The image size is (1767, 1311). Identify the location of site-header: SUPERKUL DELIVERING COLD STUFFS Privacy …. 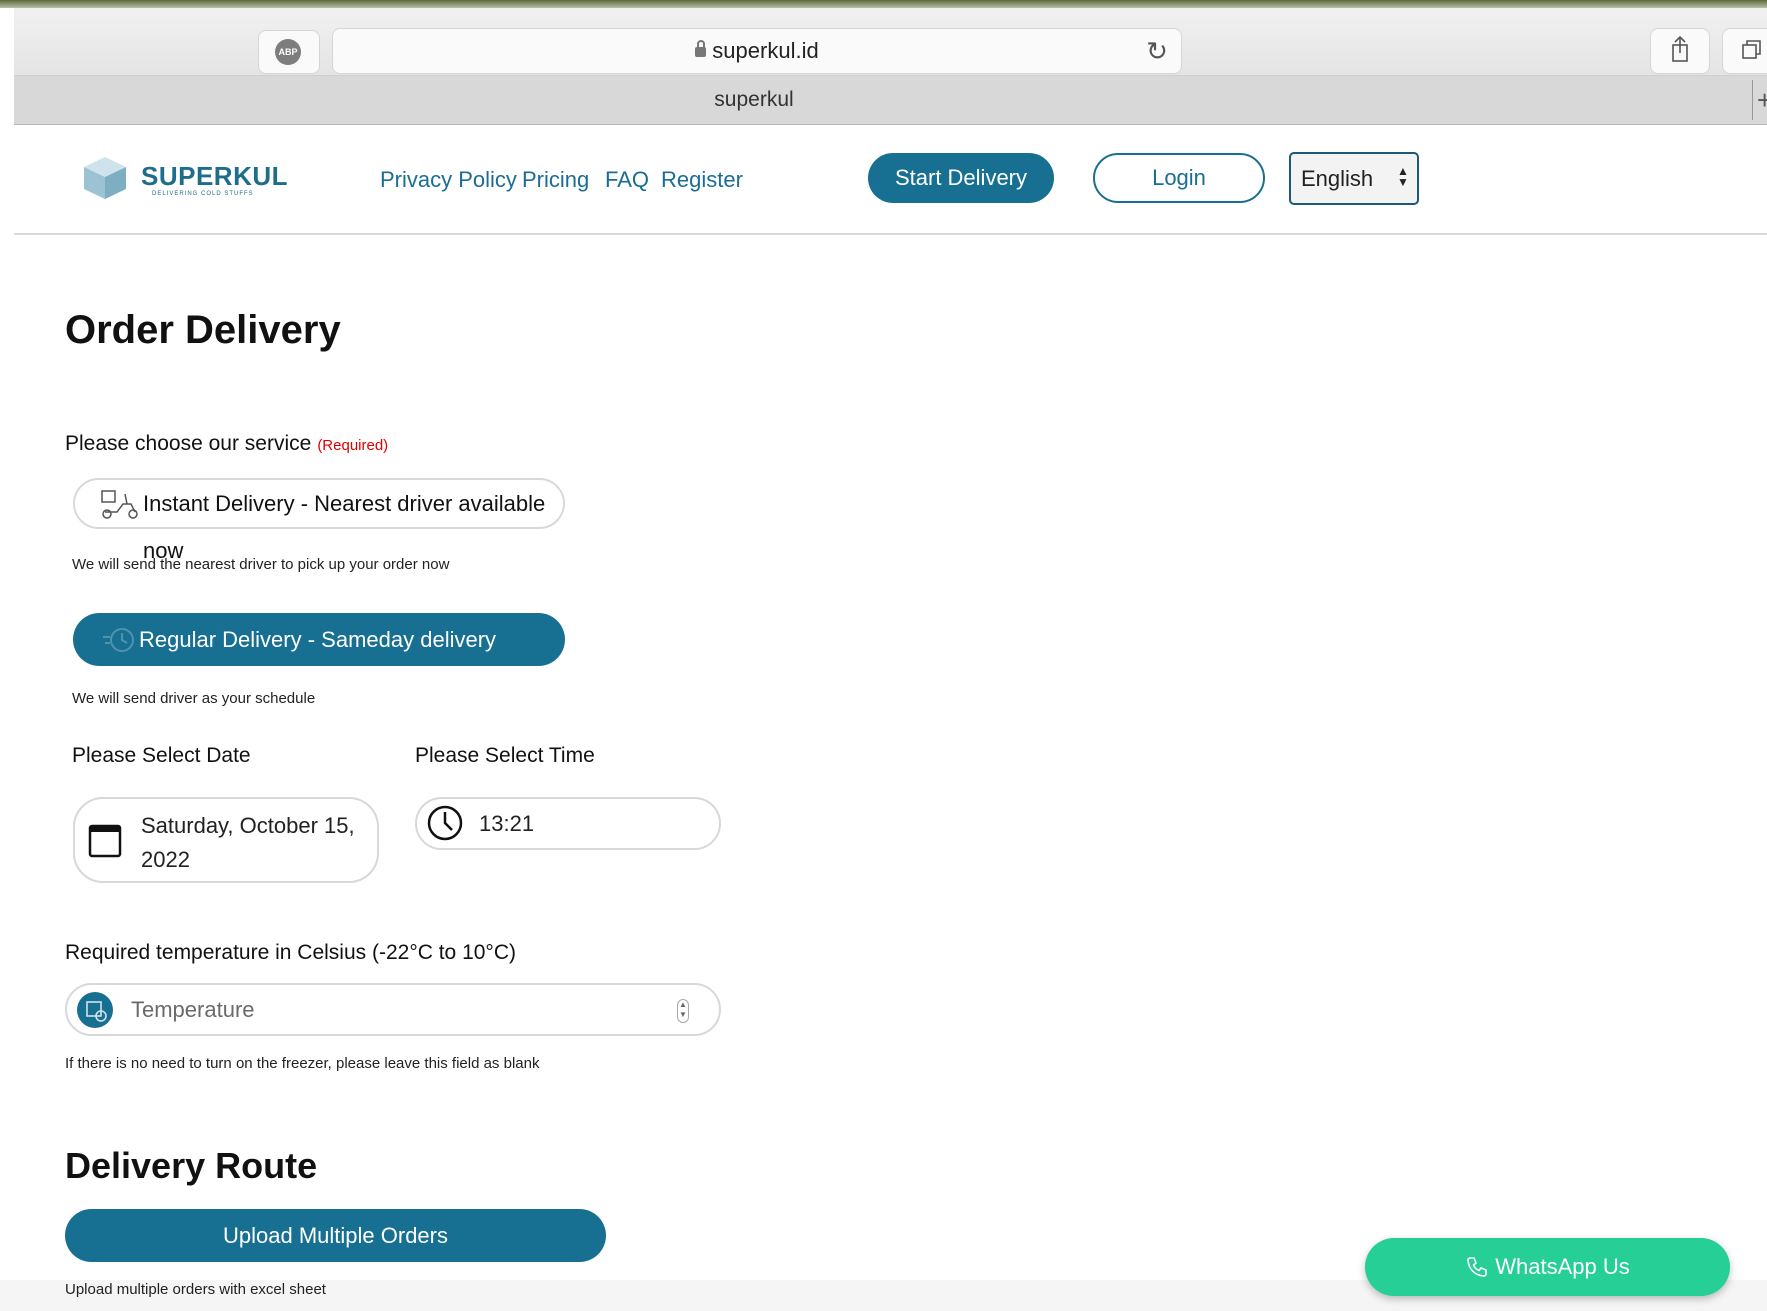
(890, 180).